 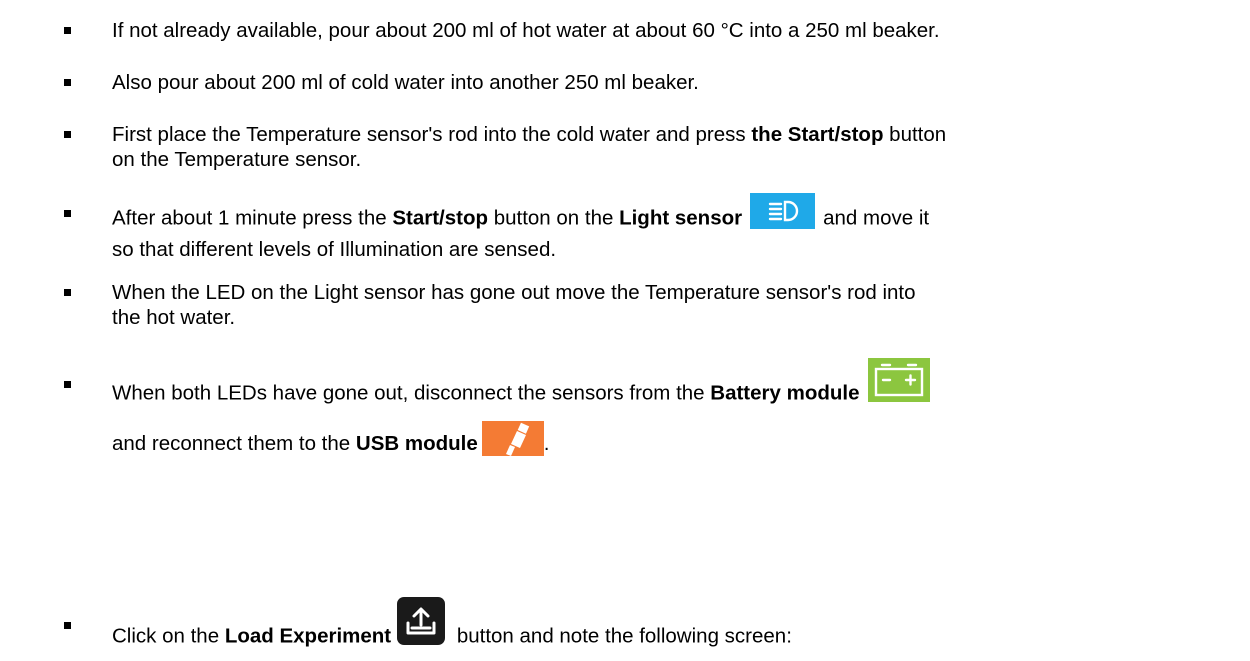 What do you see at coordinates (546, 443) in the screenshot?
I see `step-6-text-c: .` at bounding box center [546, 443].